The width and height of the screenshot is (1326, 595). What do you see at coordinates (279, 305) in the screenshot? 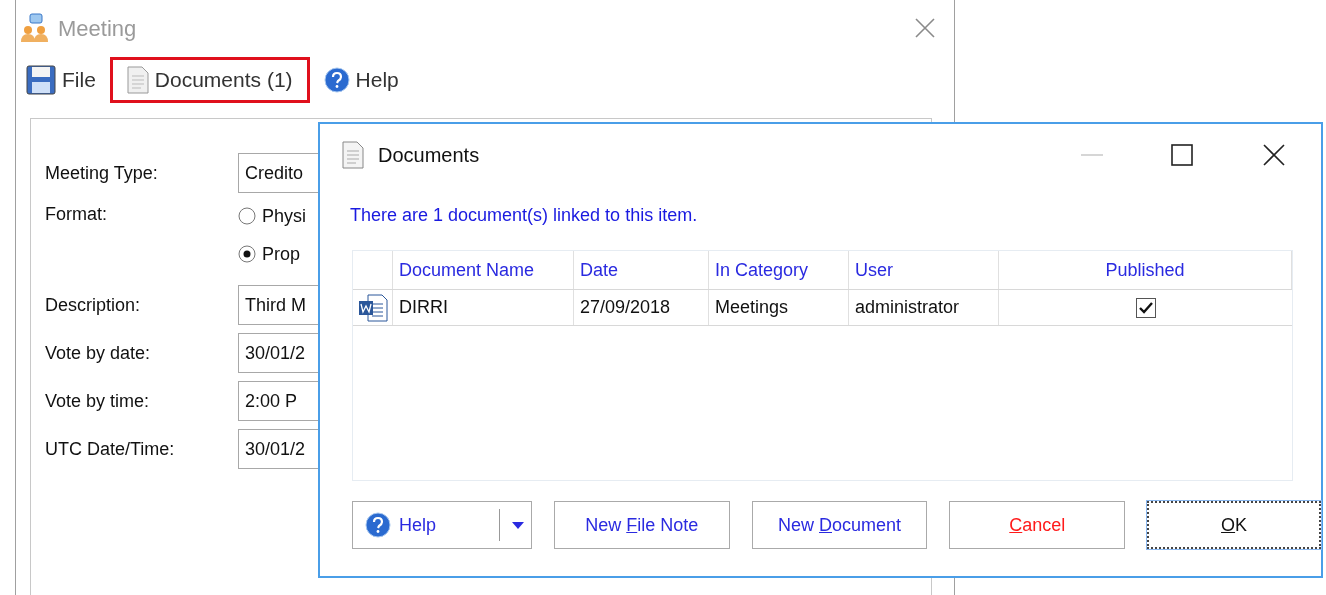
I see `input-field: Third M` at bounding box center [279, 305].